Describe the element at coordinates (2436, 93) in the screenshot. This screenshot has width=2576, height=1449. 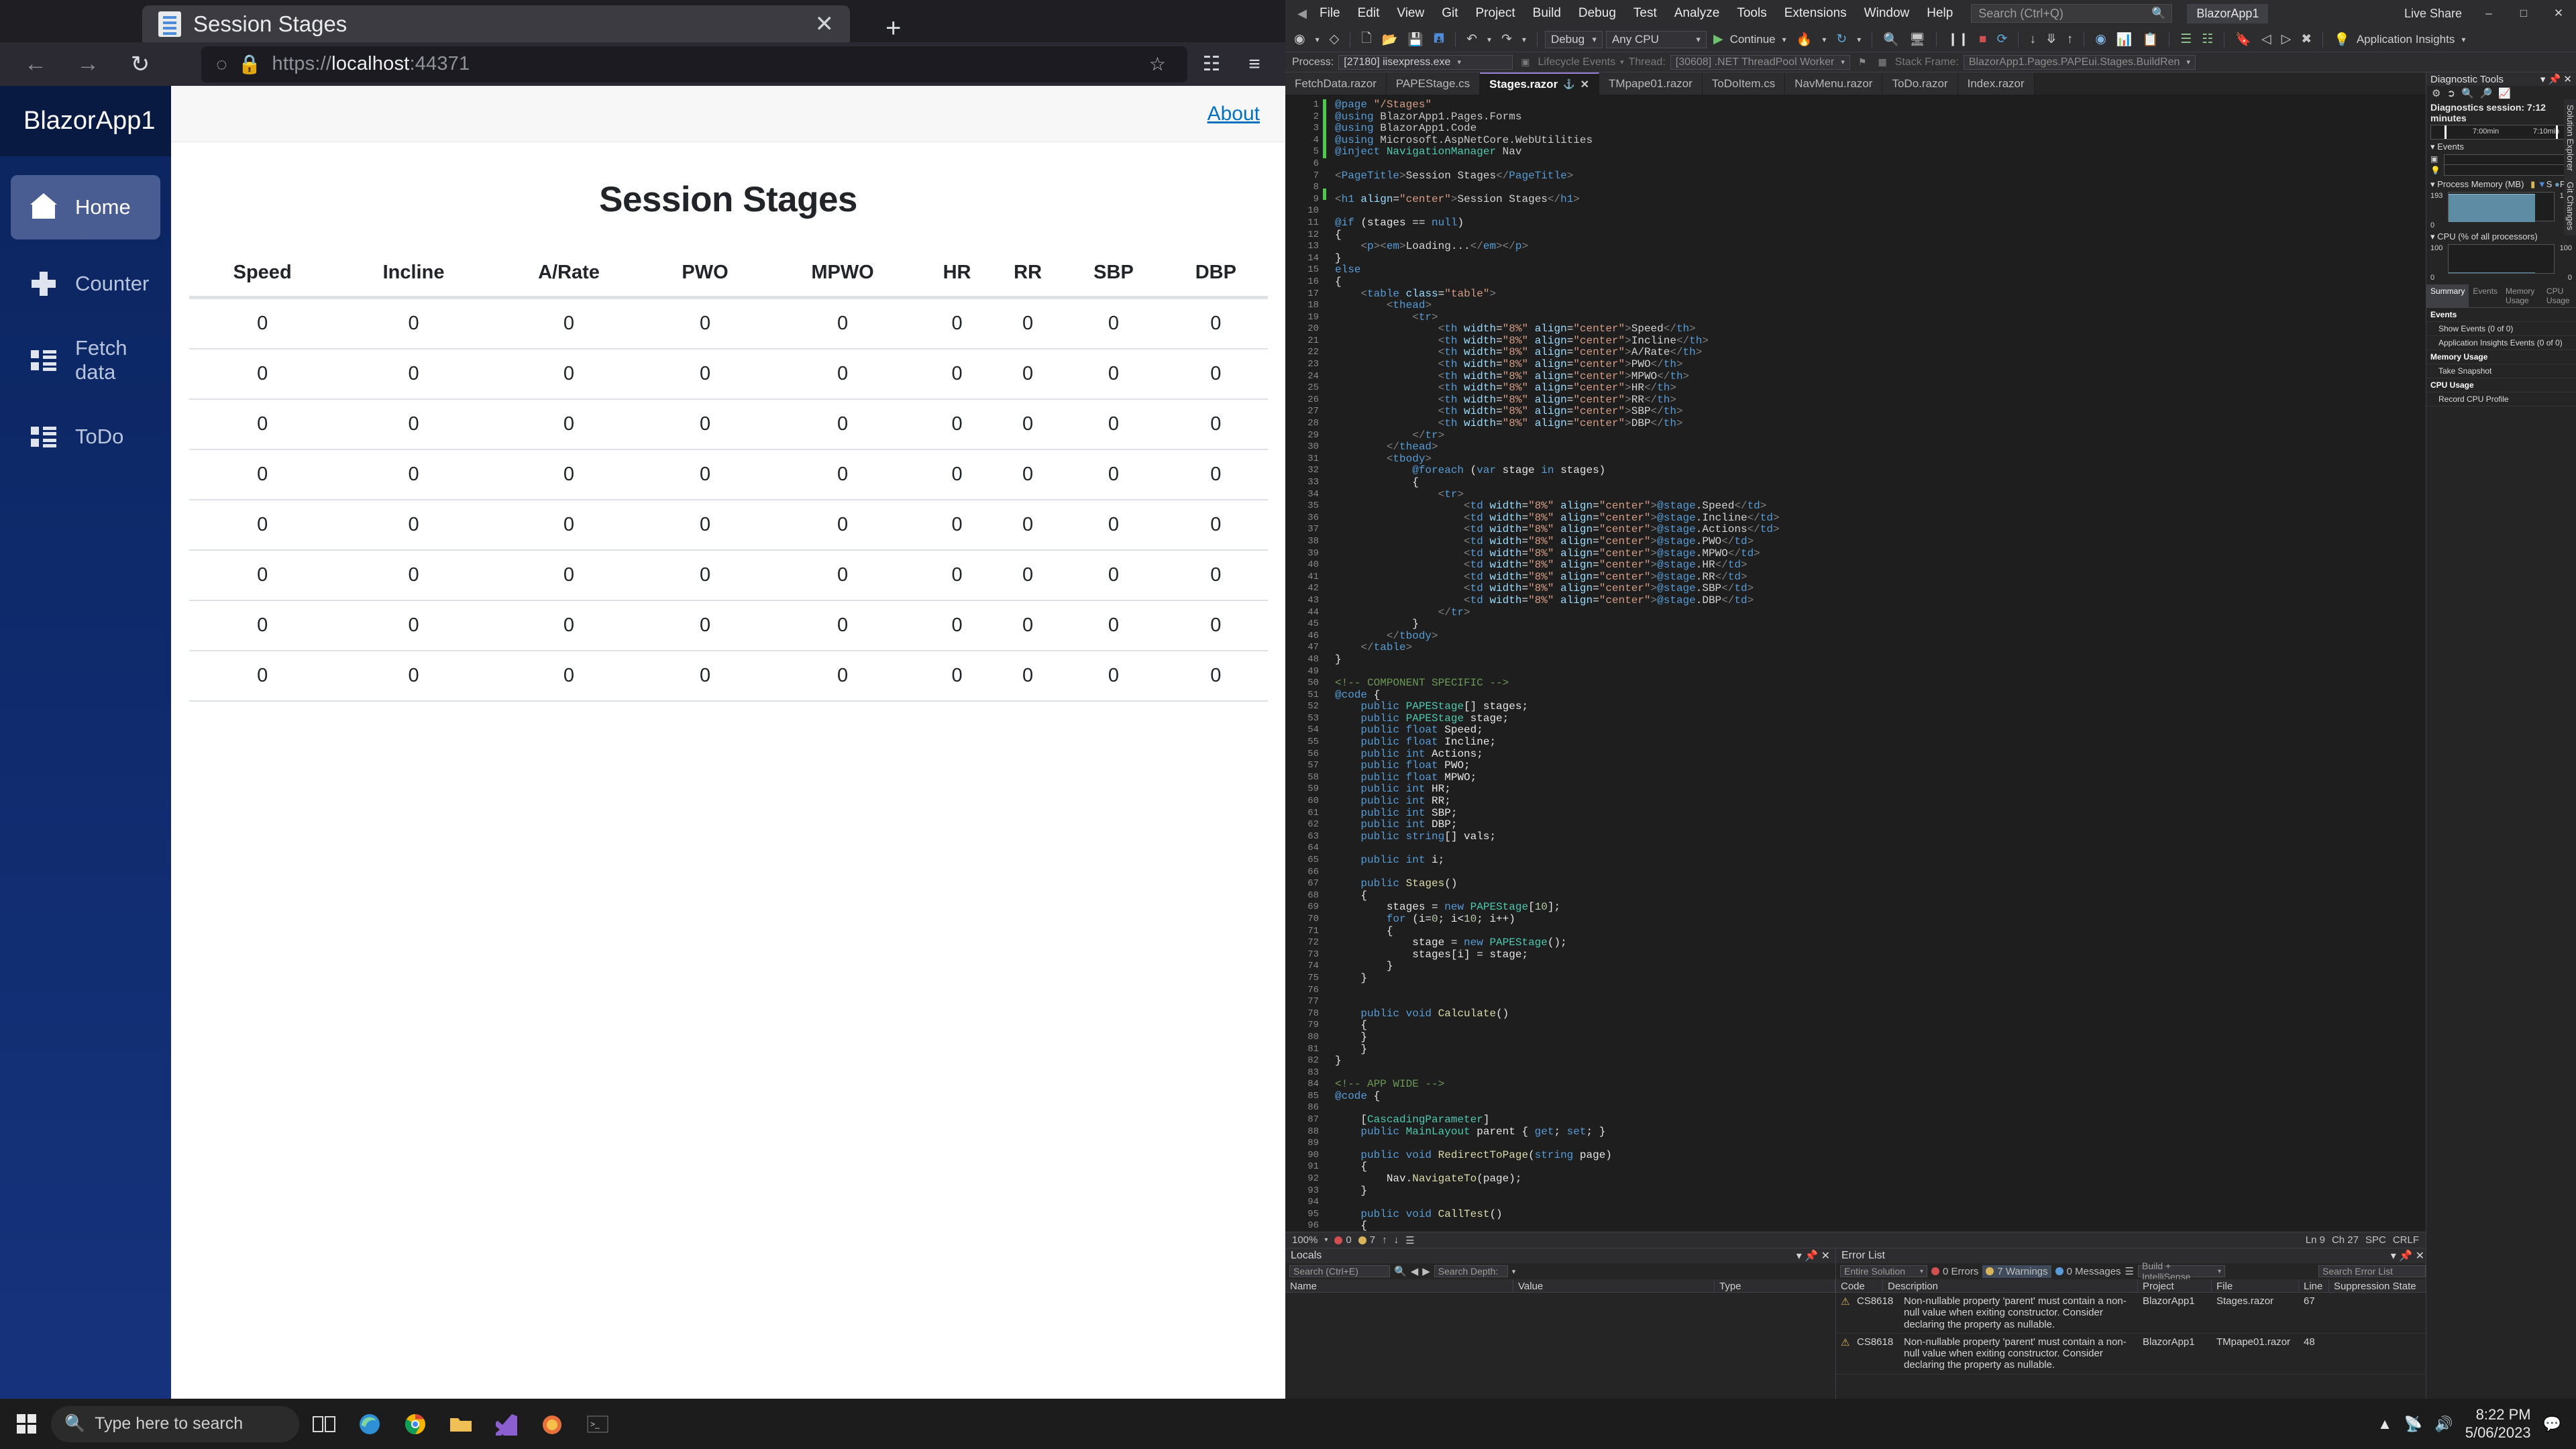
I see `gear-icon: ⚙` at that location.